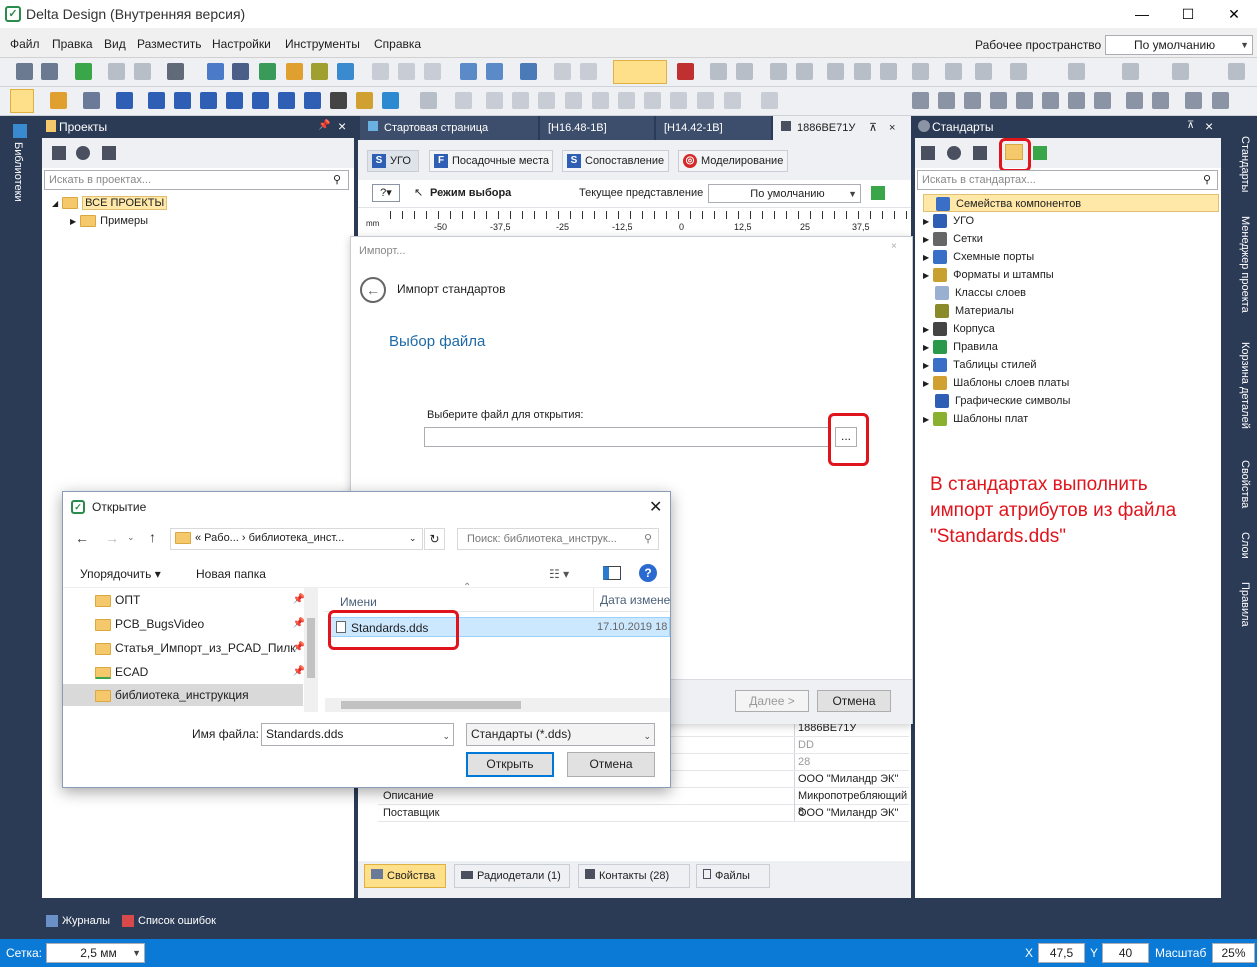 The width and height of the screenshot is (1257, 967). Describe the element at coordinates (294, 71) in the screenshot. I see `component-icon` at that location.